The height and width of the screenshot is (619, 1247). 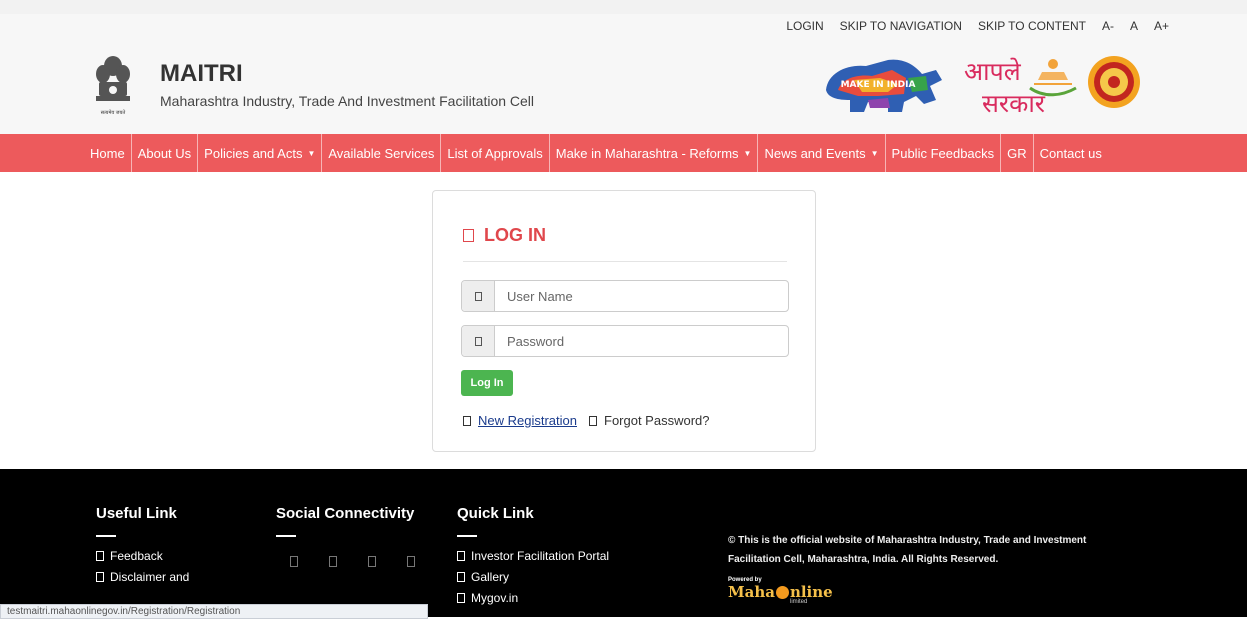 I want to click on national-emblem-icon: सत्यमेव जयते, so click(x=113, y=86).